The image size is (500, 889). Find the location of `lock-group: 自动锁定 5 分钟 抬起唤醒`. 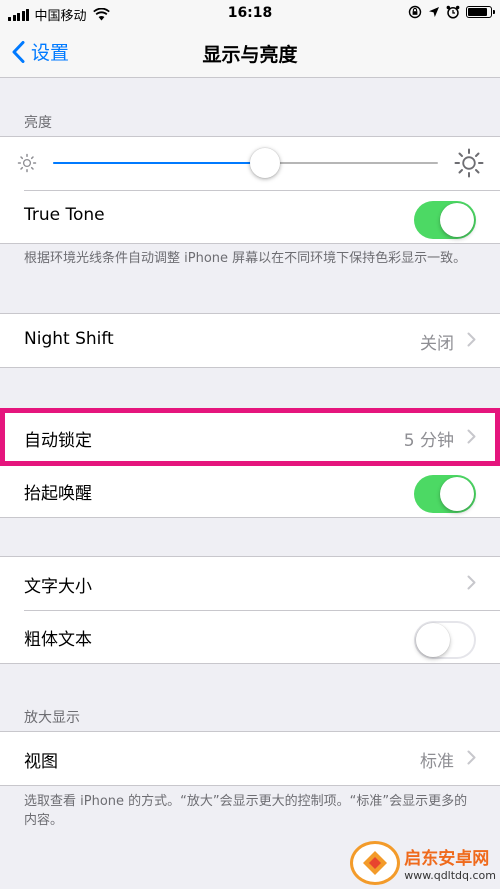

lock-group: 自动锁定 5 分钟 抬起唤醒 is located at coordinates (250, 464).